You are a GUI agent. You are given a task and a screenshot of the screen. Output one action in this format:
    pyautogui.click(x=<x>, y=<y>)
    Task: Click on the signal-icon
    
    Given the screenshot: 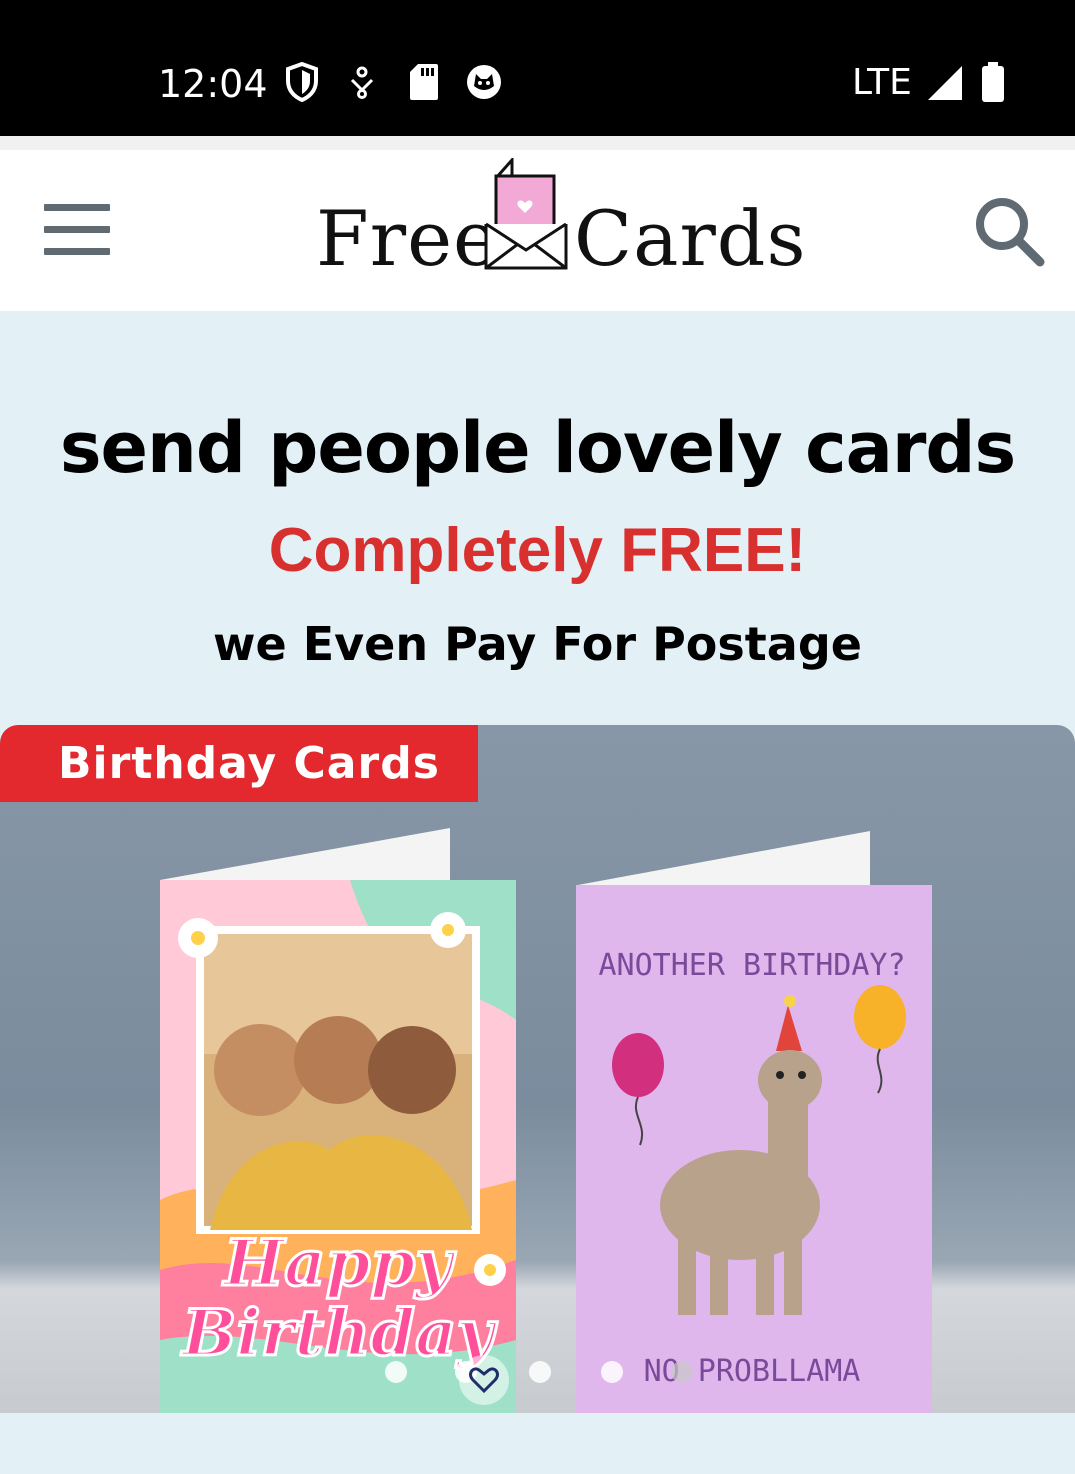 What is the action you would take?
    pyautogui.click(x=945, y=83)
    